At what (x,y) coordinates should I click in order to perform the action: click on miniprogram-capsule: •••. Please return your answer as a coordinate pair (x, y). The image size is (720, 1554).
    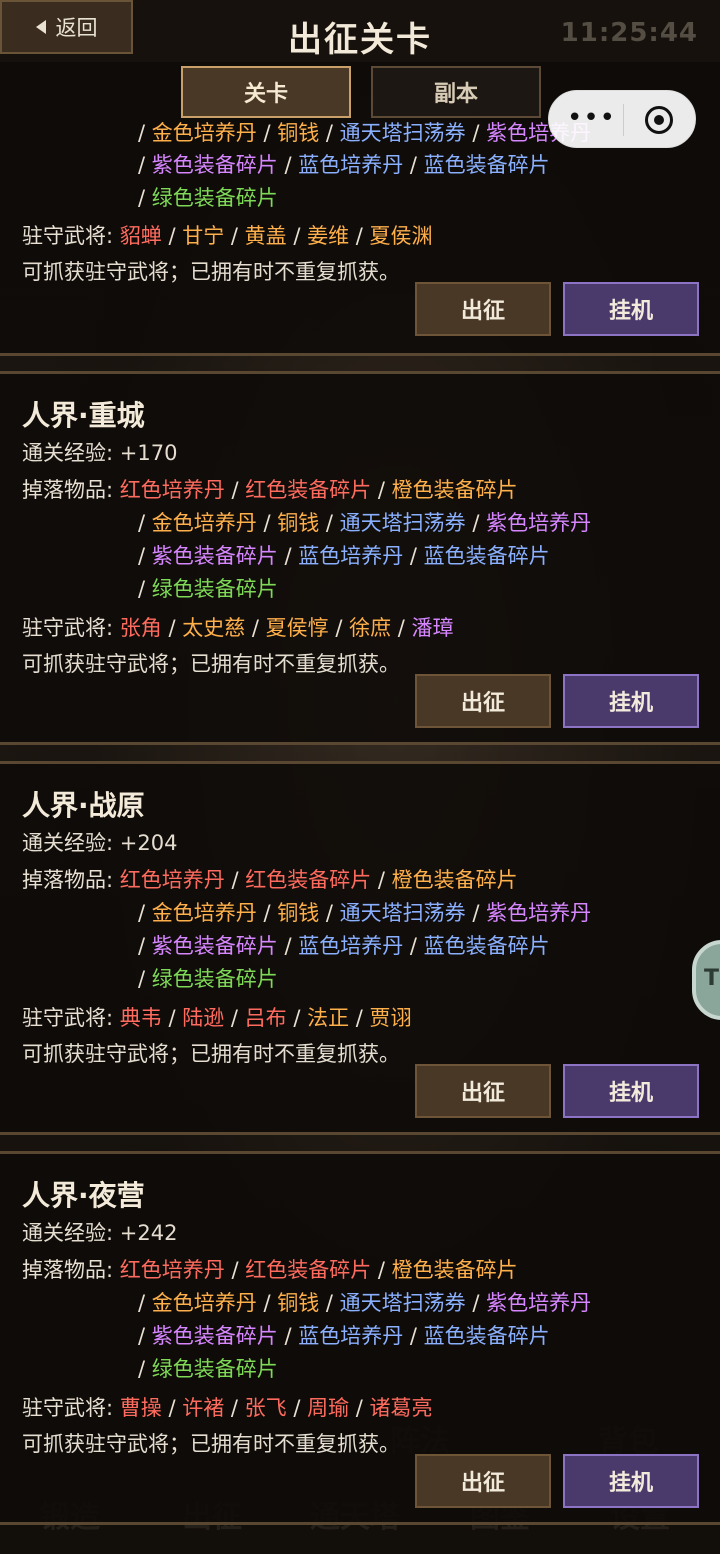
    Looking at the image, I should click on (622, 119).